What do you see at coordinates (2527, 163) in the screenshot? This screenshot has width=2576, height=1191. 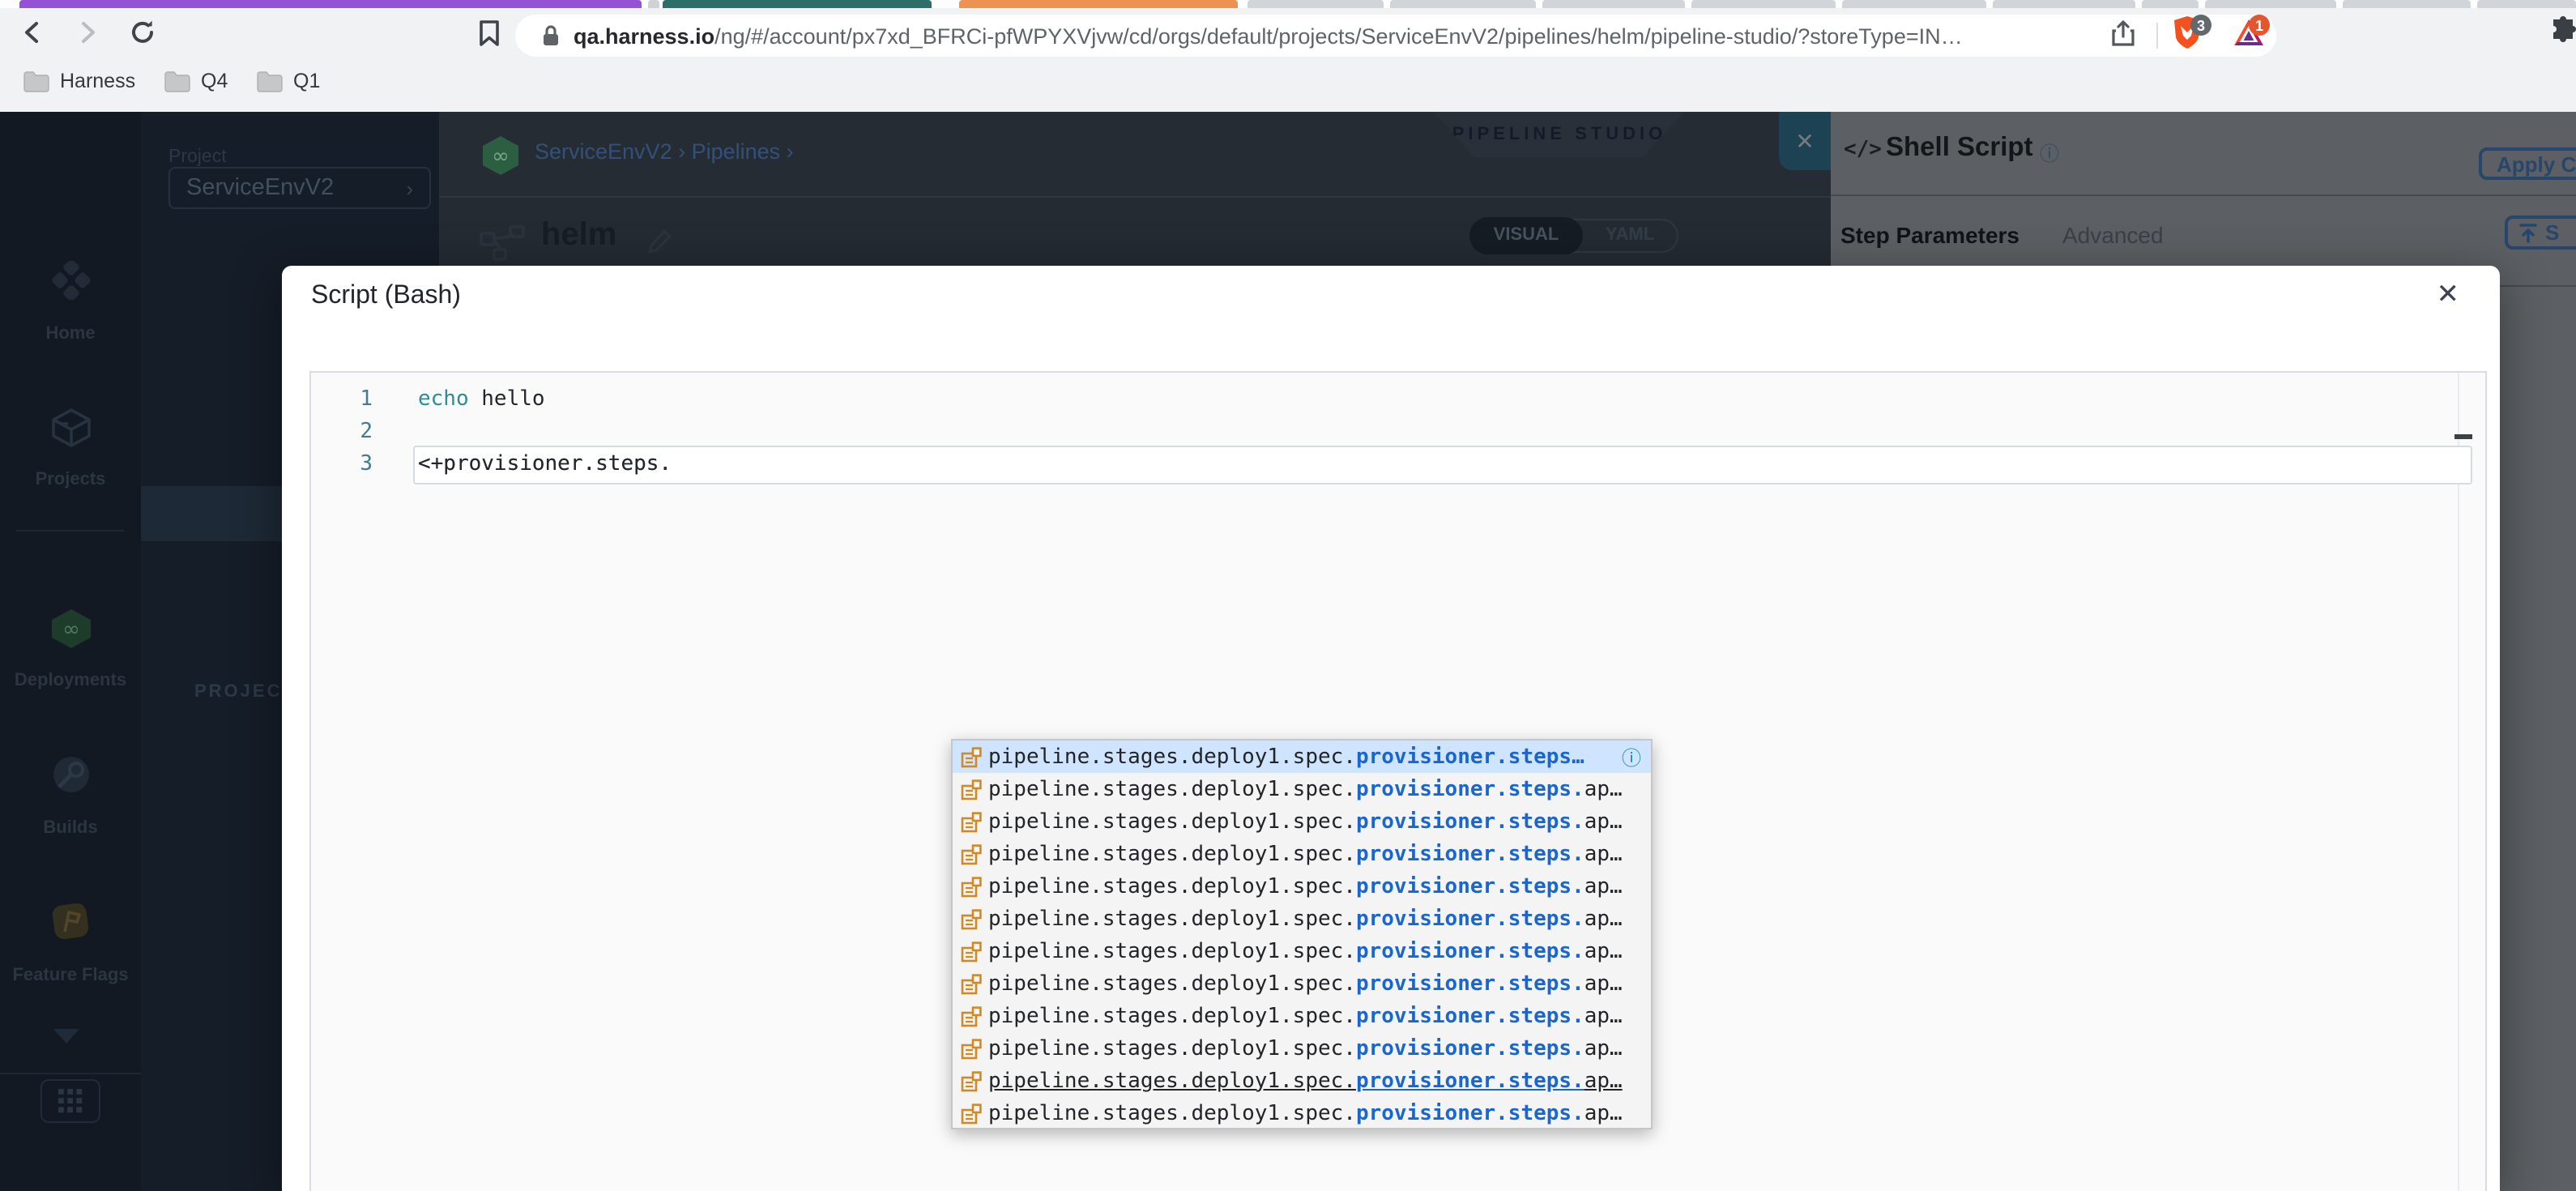 I see `apply-changes-button: Apply Ch` at bounding box center [2527, 163].